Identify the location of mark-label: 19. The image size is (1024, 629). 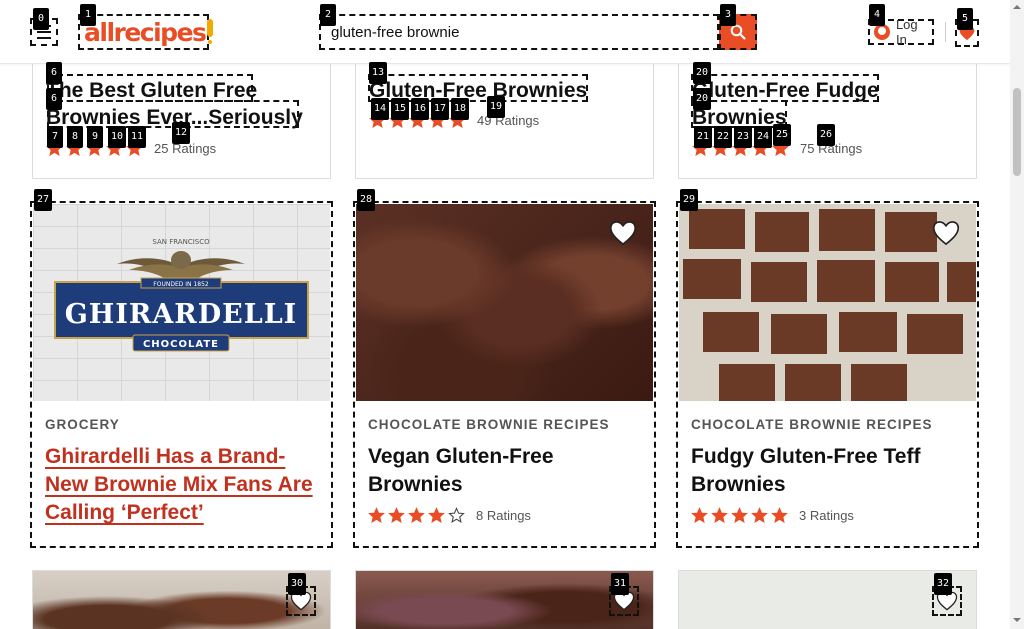
(496, 107).